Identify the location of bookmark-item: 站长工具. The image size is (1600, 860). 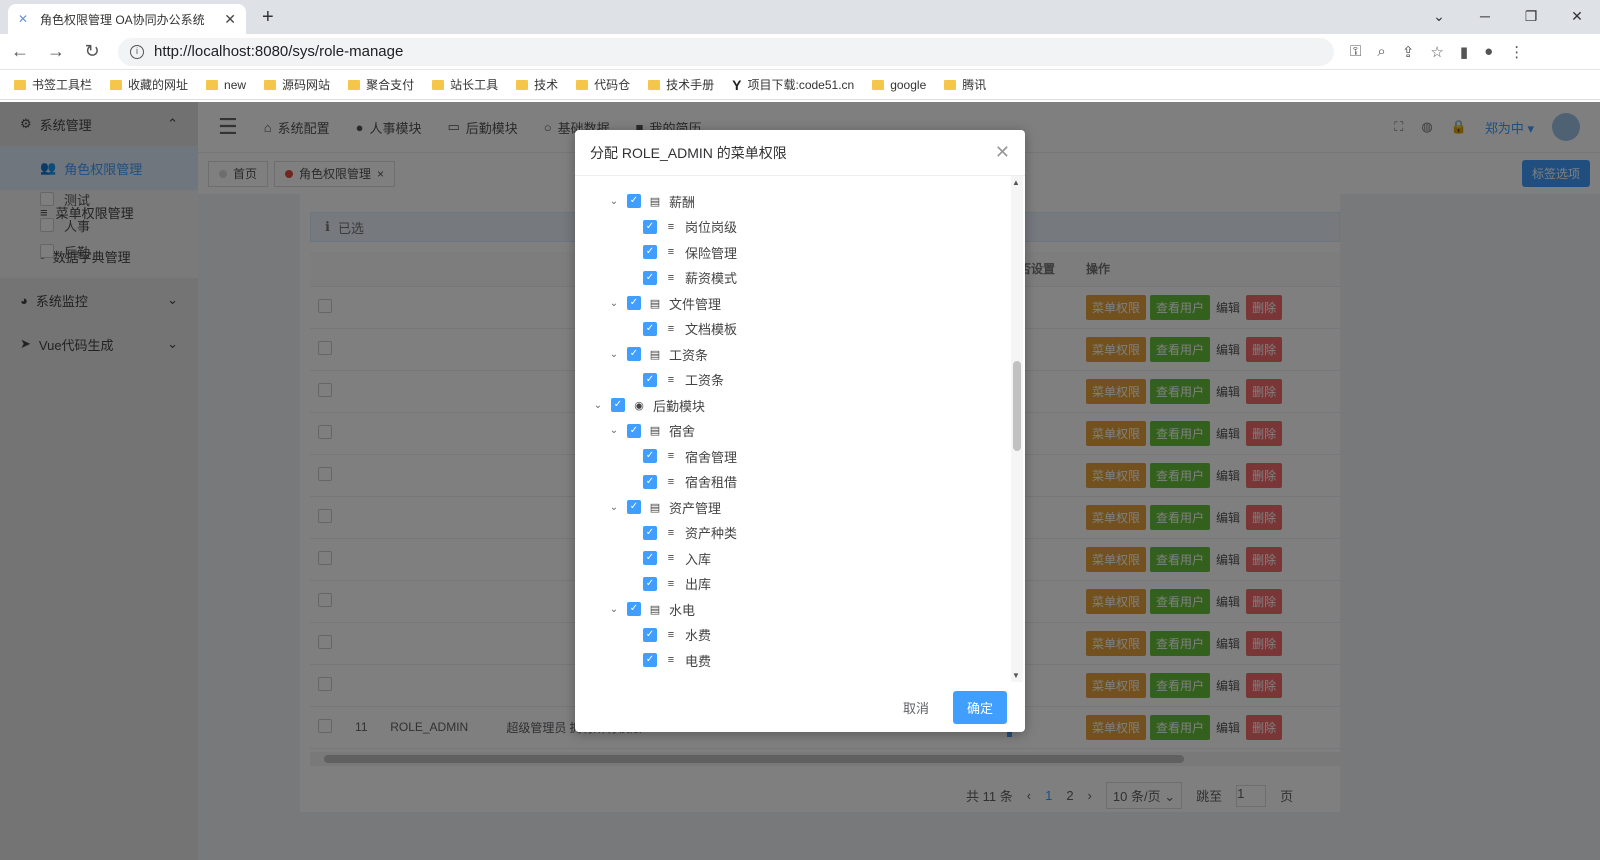
(465, 84).